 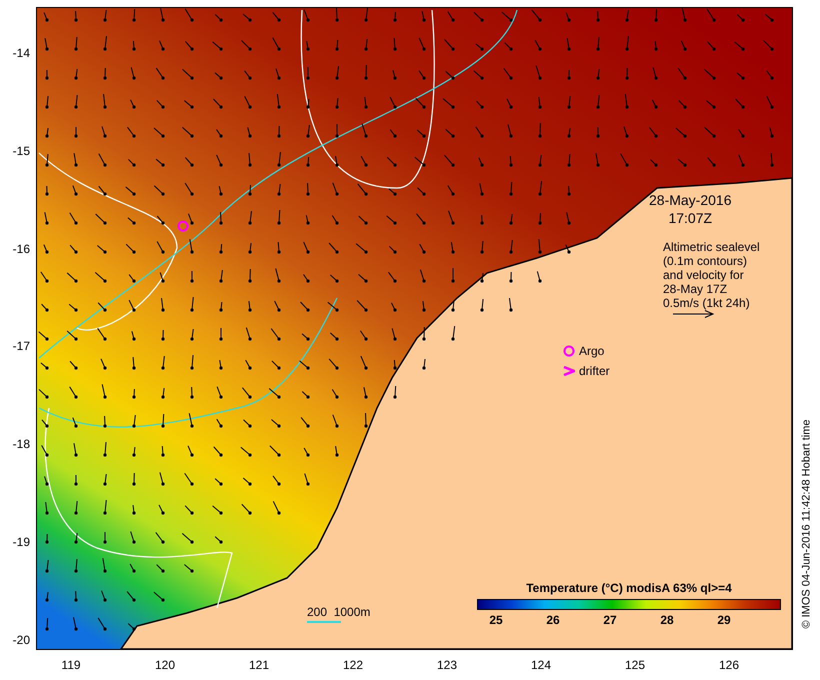 What do you see at coordinates (21, 640) in the screenshot?
I see `latitude-label: -20` at bounding box center [21, 640].